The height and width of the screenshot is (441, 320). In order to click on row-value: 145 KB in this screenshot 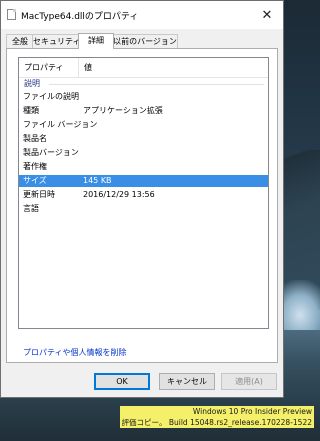, I will do `click(97, 180)`.